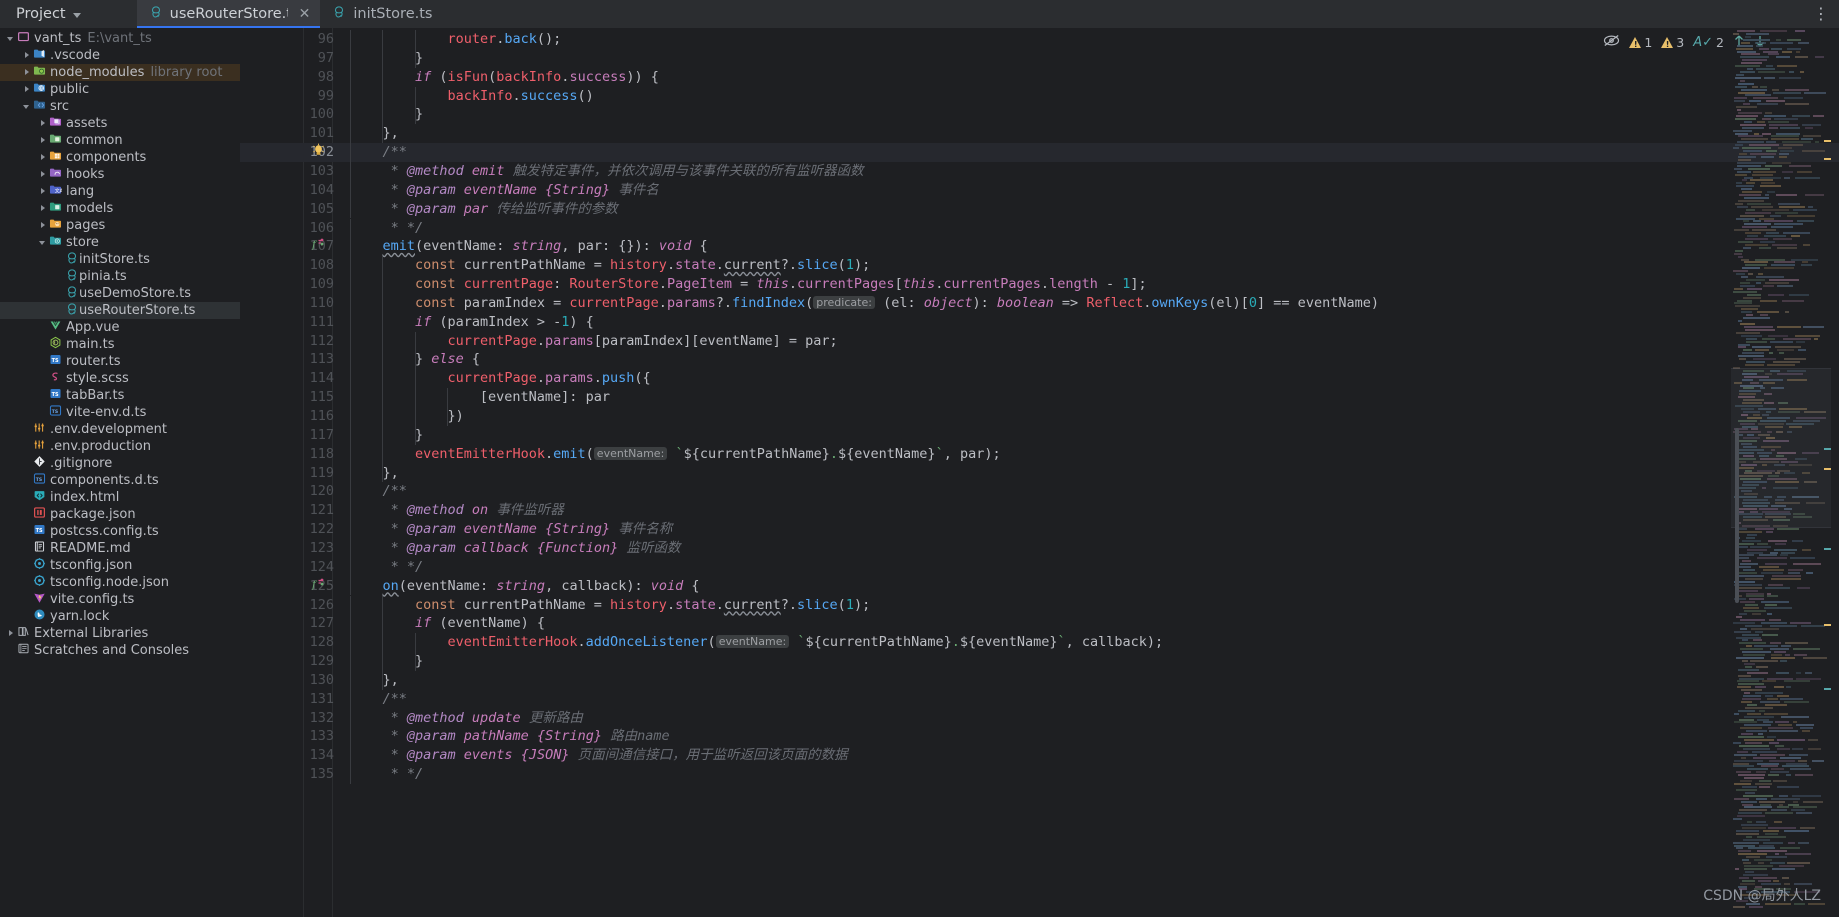 This screenshot has width=1839, height=917. What do you see at coordinates (120, 242) in the screenshot?
I see `tree-item-store: store` at bounding box center [120, 242].